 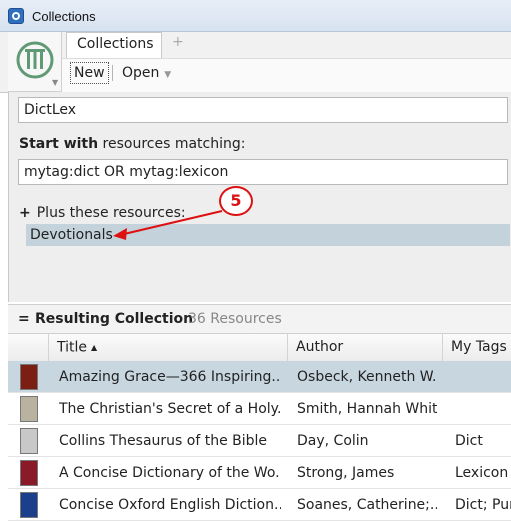 I want to click on collection-name-field: DictLex, so click(x=263, y=110).